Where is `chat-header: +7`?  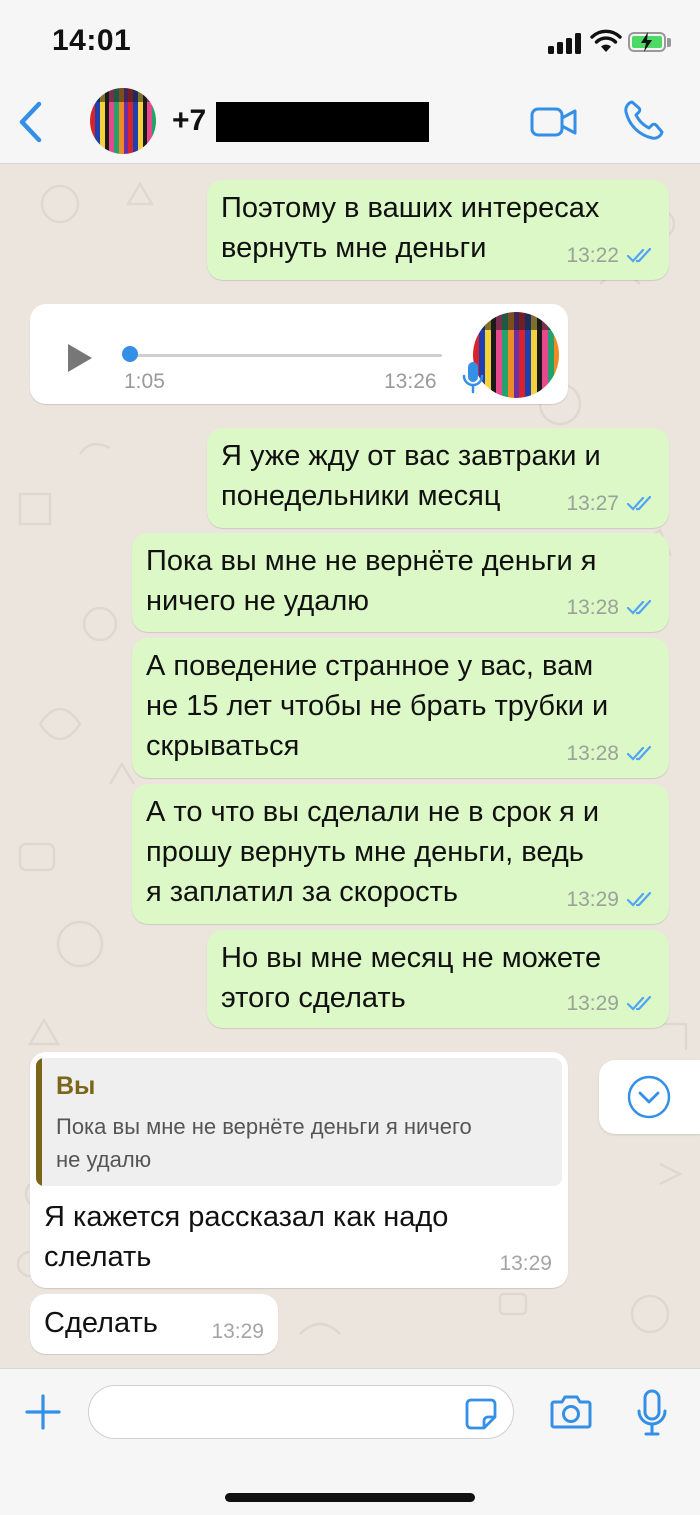 chat-header: +7 is located at coordinates (350, 122).